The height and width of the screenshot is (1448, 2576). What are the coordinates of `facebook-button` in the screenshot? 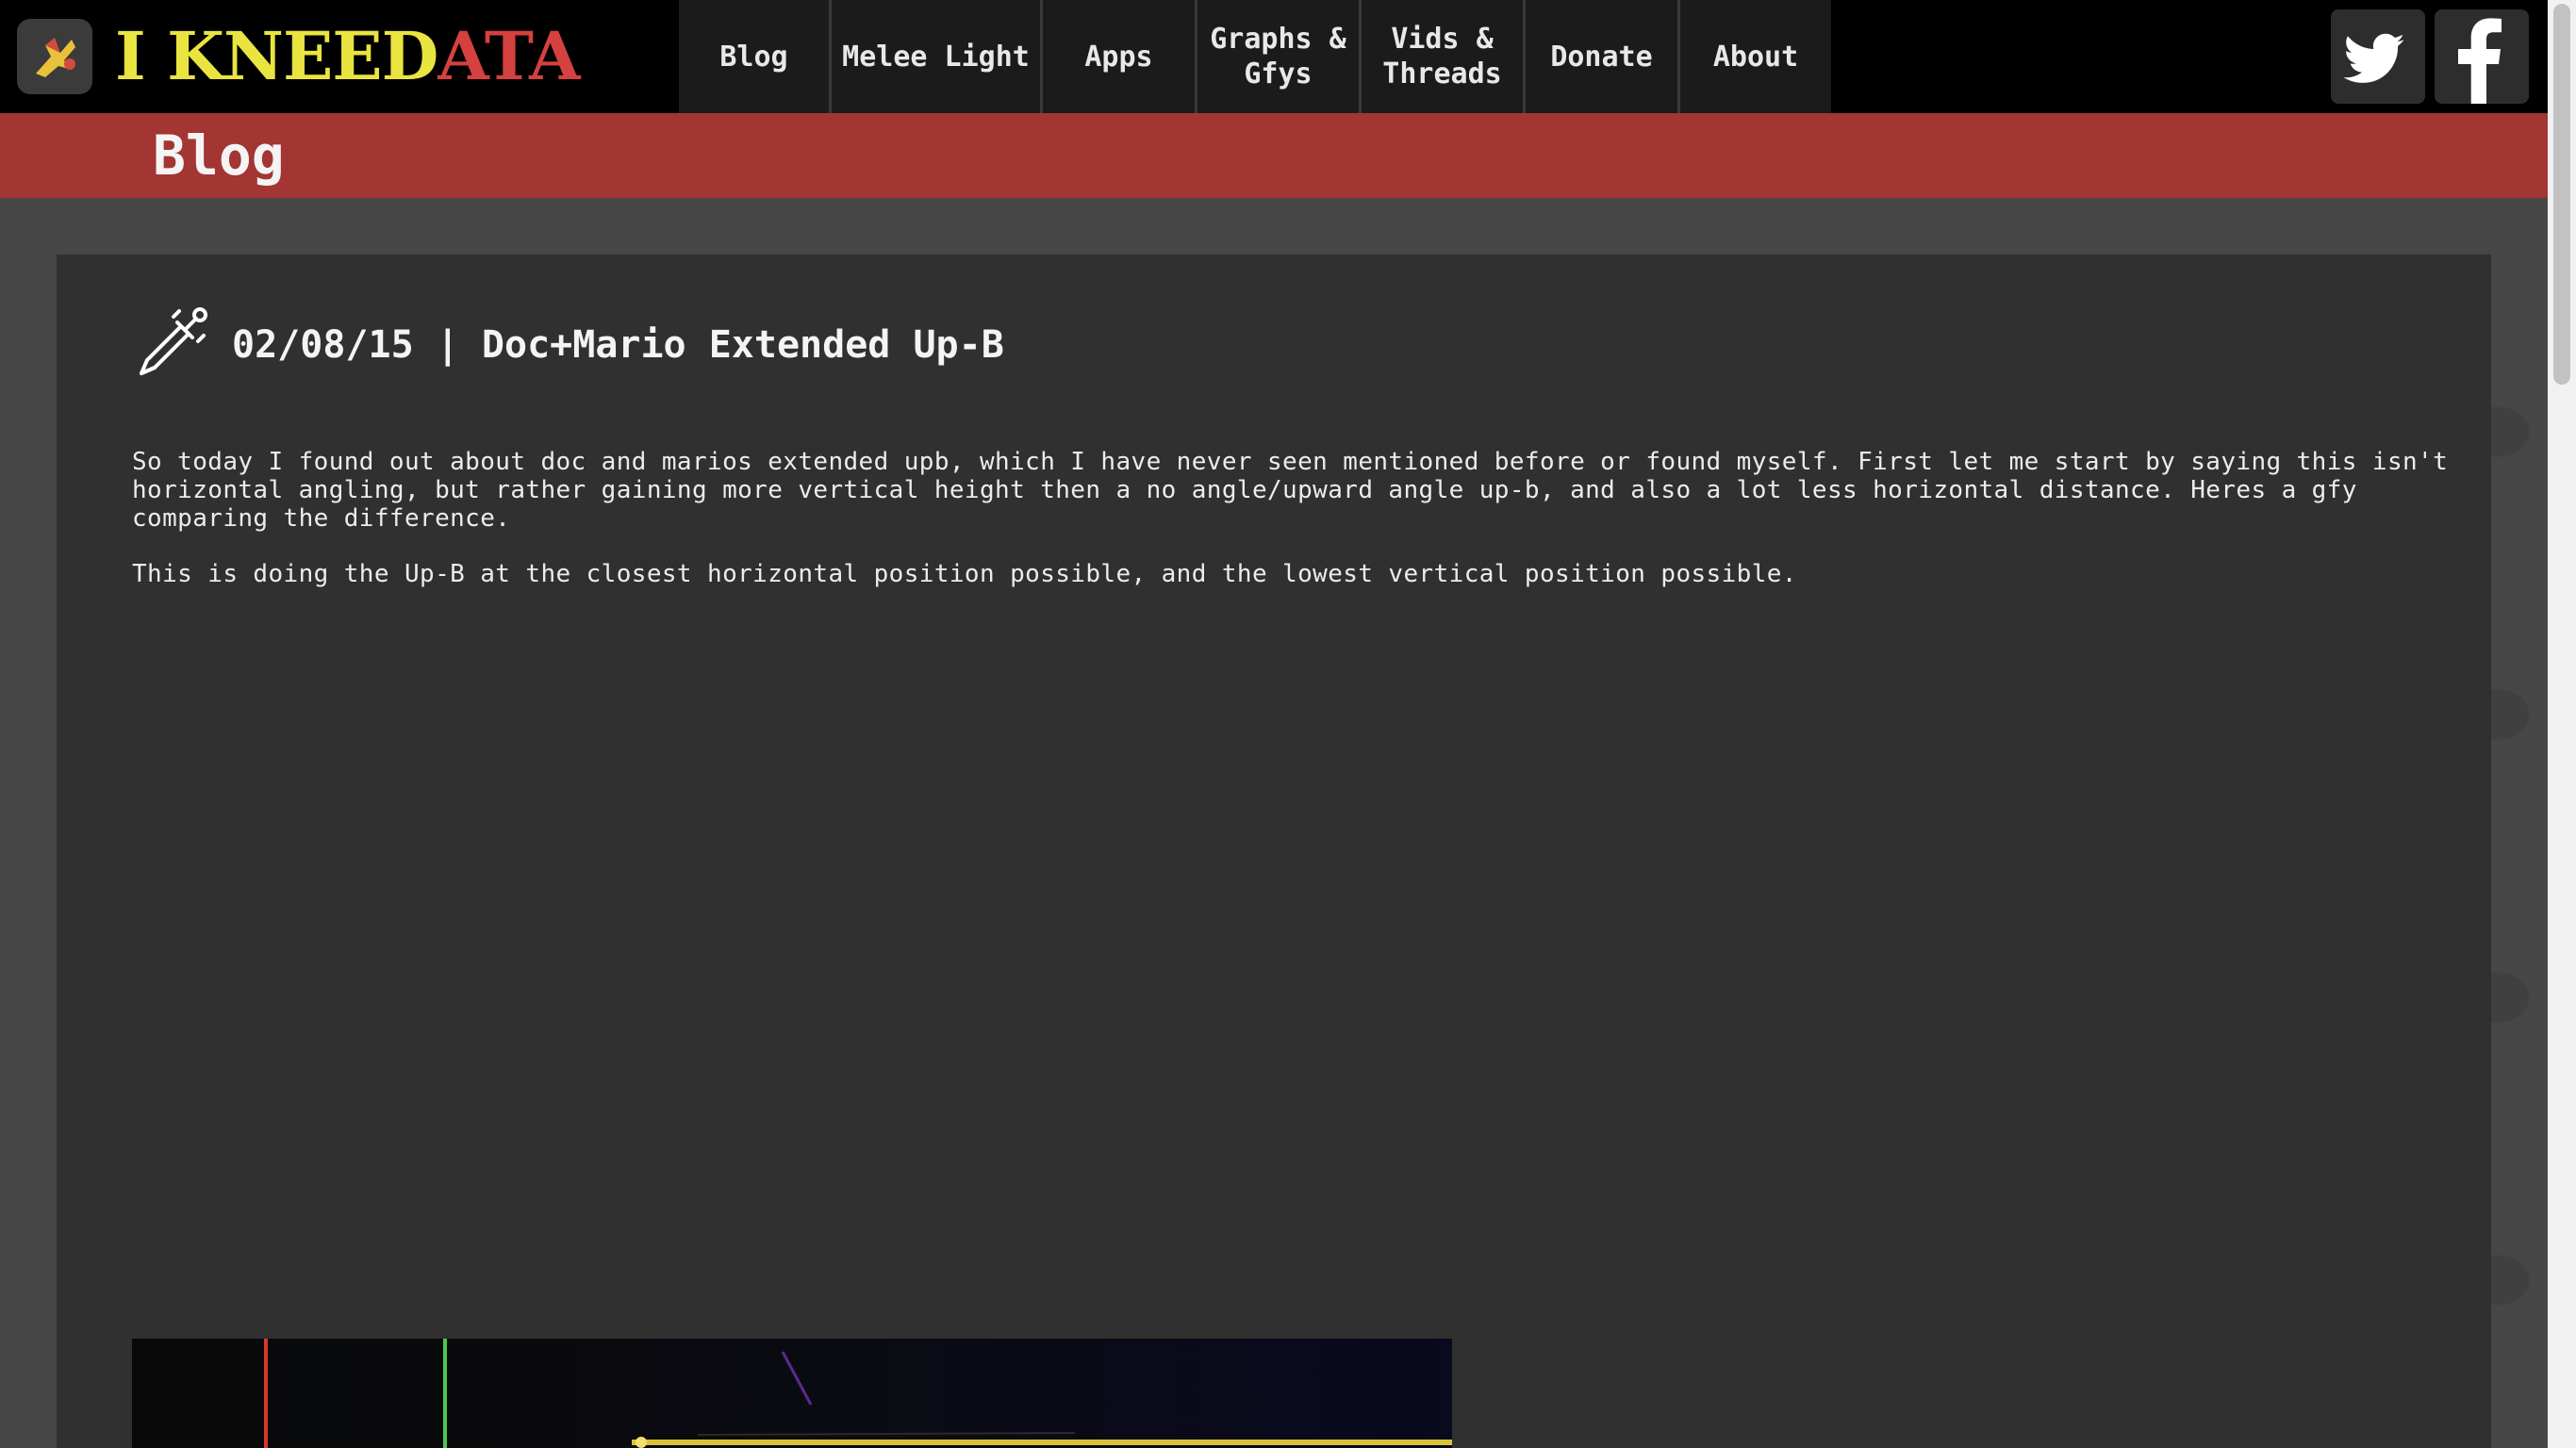 It's located at (2482, 56).